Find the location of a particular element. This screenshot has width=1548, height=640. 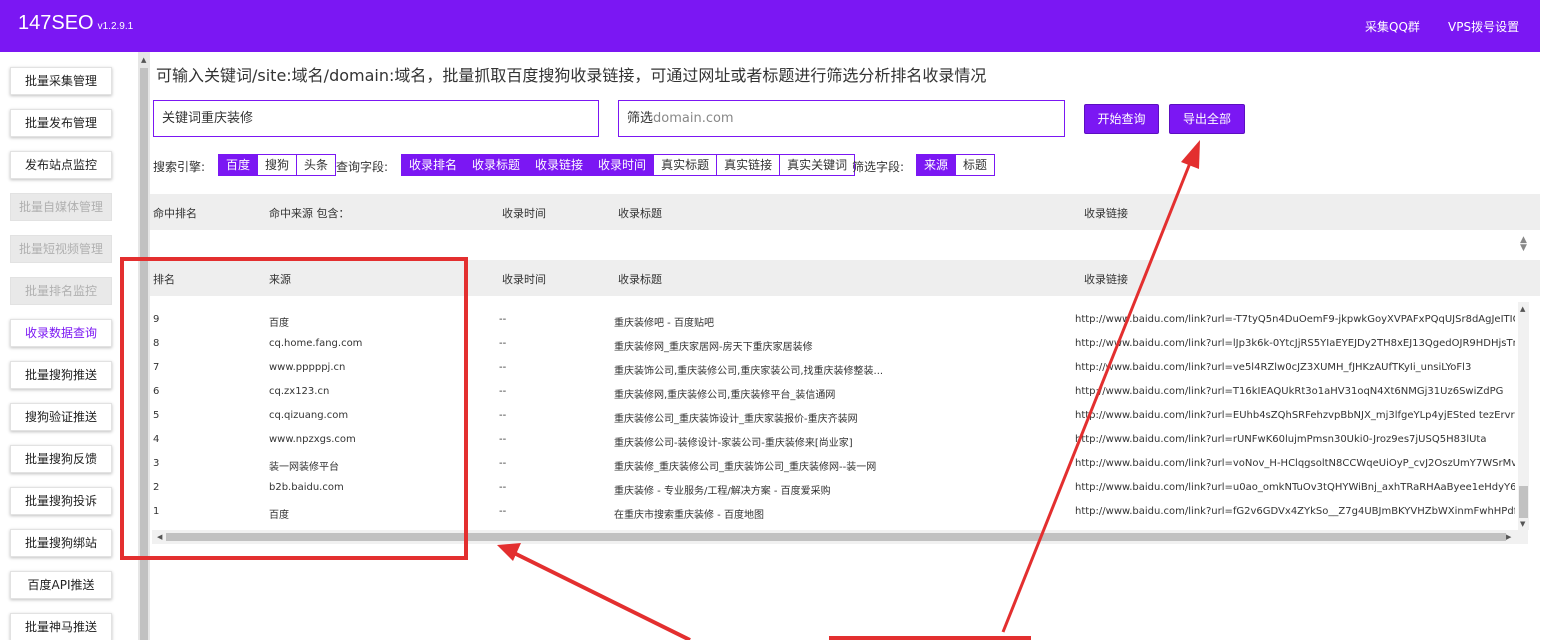

row-title: 重庆装修吧 - 百度贴吧 is located at coordinates (664, 323).